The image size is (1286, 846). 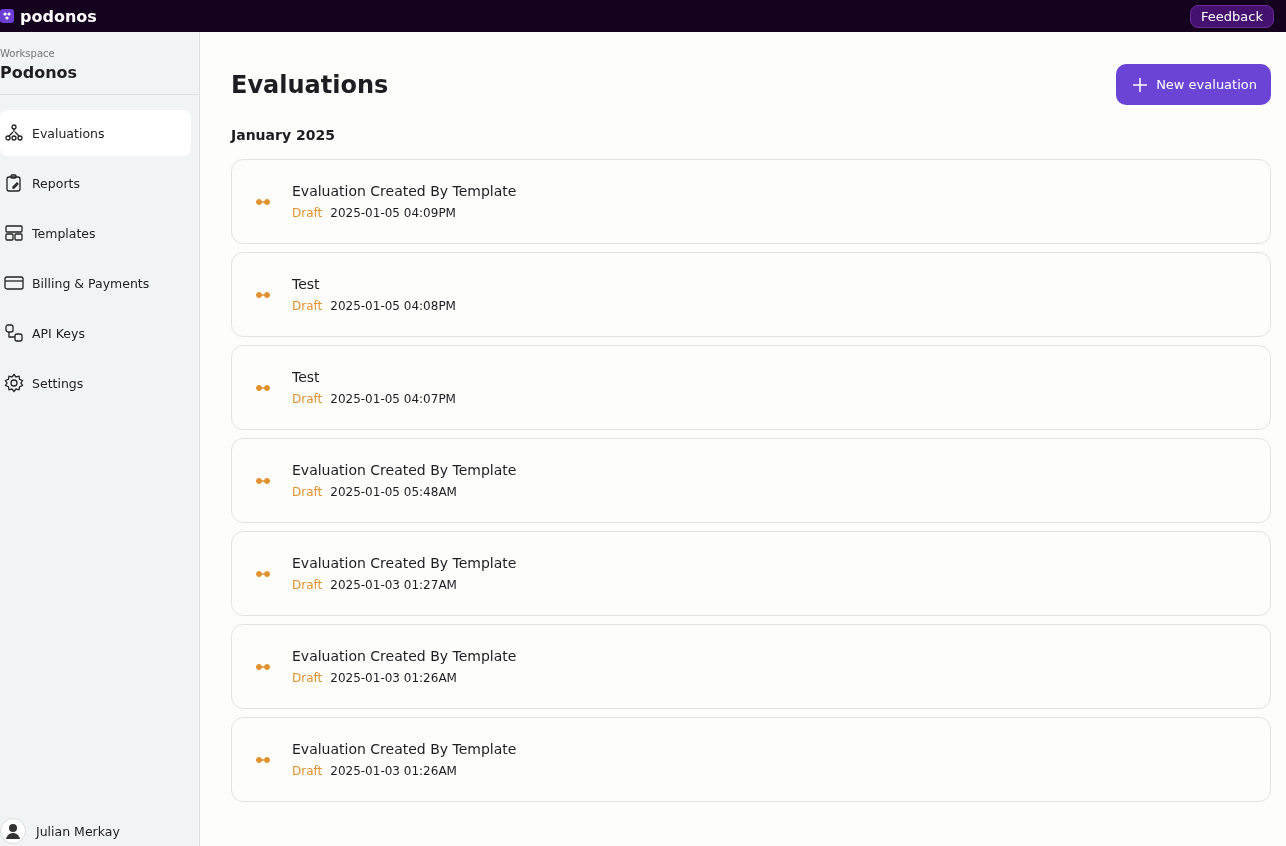 I want to click on credit-card-icon, so click(x=14, y=283).